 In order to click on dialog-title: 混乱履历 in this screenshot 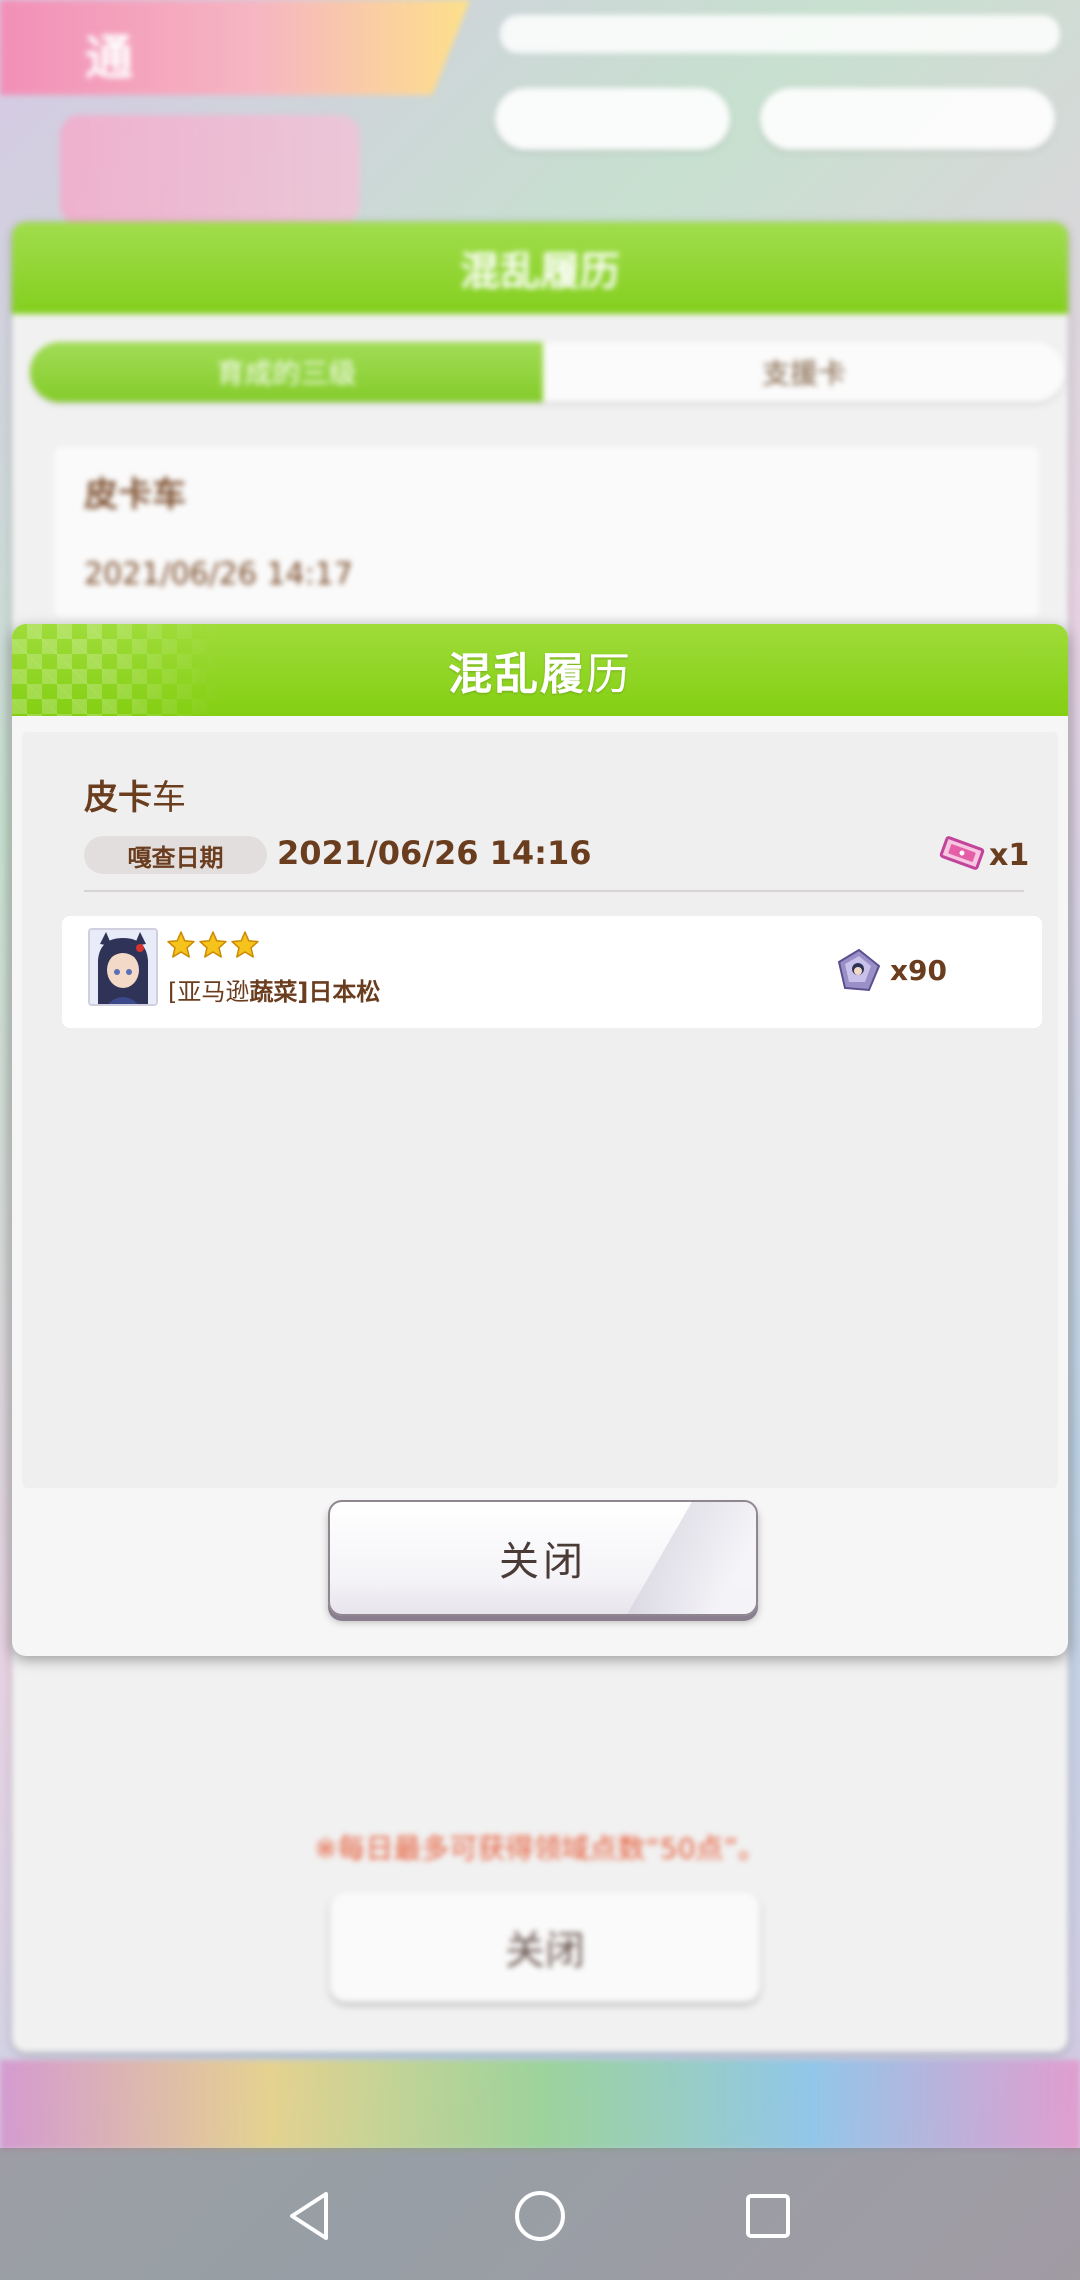, I will do `click(540, 670)`.